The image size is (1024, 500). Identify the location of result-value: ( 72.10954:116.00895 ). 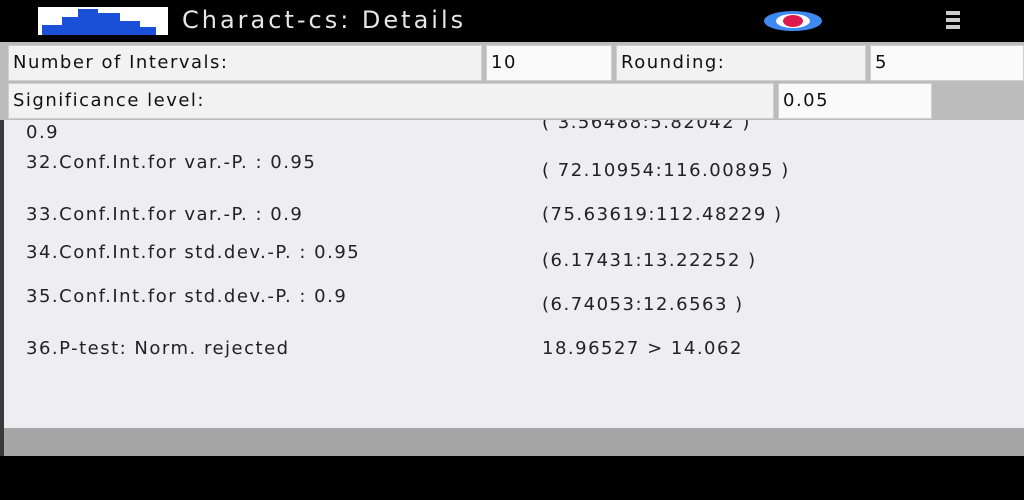
(666, 170).